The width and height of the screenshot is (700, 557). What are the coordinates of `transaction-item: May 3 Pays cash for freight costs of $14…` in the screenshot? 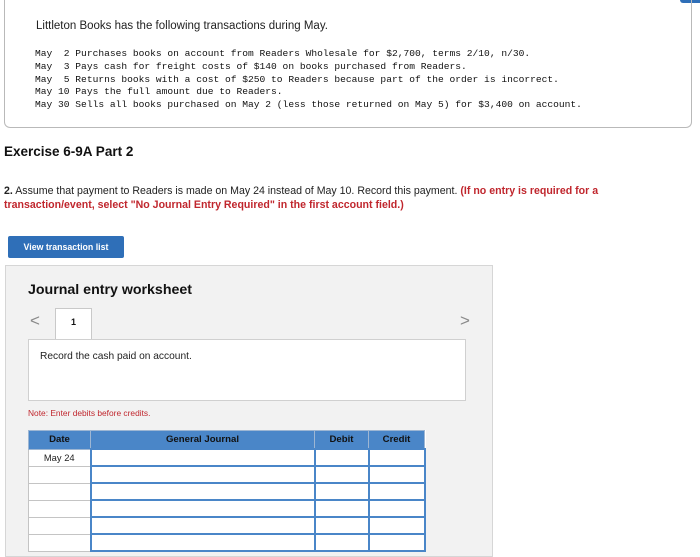 It's located at (251, 66).